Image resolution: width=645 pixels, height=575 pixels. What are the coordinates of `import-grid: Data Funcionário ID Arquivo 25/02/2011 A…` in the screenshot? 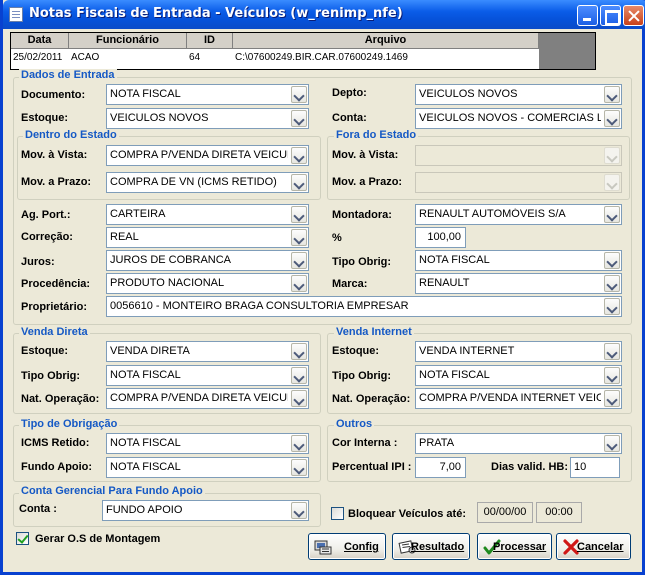 It's located at (303, 51).